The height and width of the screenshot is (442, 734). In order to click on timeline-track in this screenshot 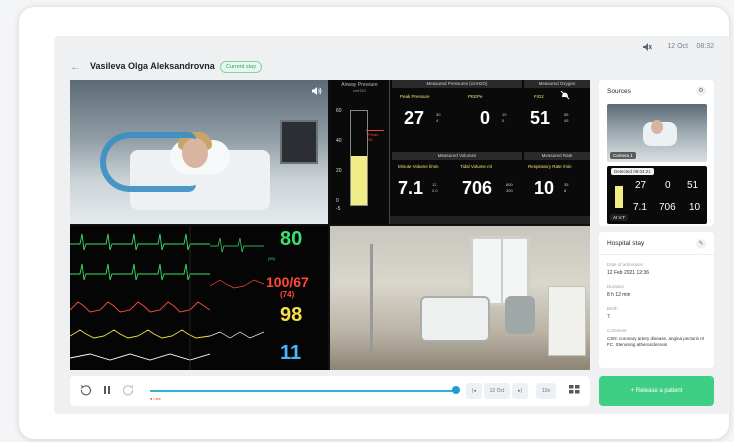, I will do `click(303, 391)`.